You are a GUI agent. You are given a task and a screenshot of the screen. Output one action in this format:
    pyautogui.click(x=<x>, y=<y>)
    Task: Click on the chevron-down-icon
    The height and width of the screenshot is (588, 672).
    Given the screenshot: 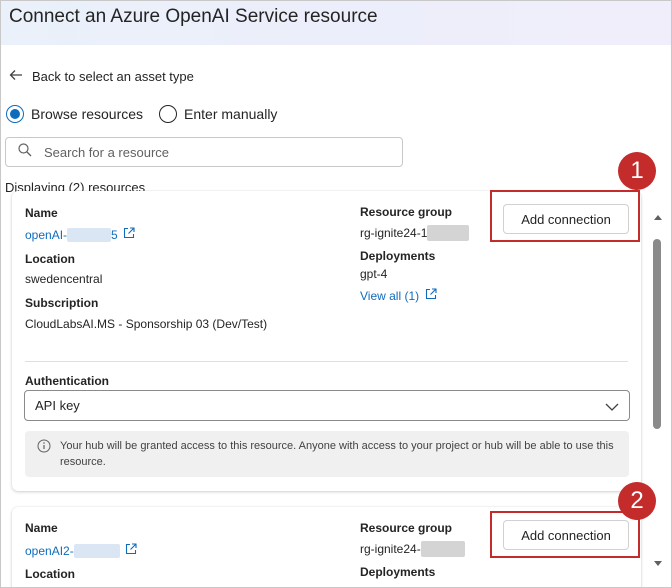 What is the action you would take?
    pyautogui.click(x=612, y=407)
    